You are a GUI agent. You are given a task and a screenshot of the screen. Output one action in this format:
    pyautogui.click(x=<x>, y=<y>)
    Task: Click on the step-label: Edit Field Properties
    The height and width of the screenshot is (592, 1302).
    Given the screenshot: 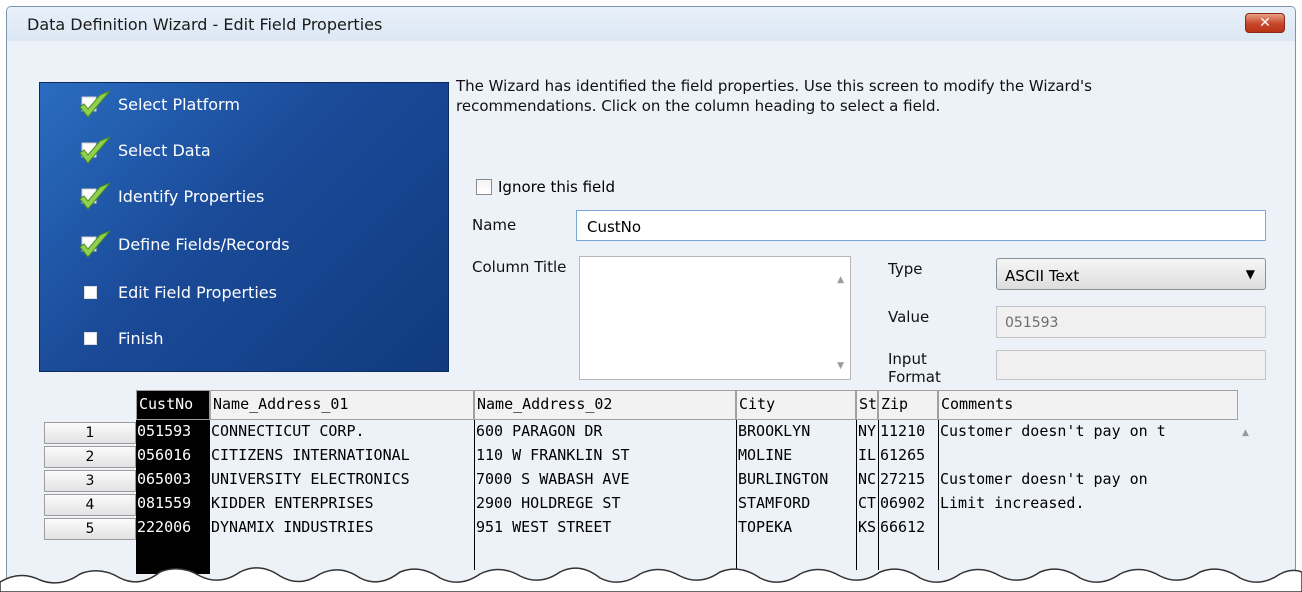 What is the action you would take?
    pyautogui.click(x=197, y=292)
    